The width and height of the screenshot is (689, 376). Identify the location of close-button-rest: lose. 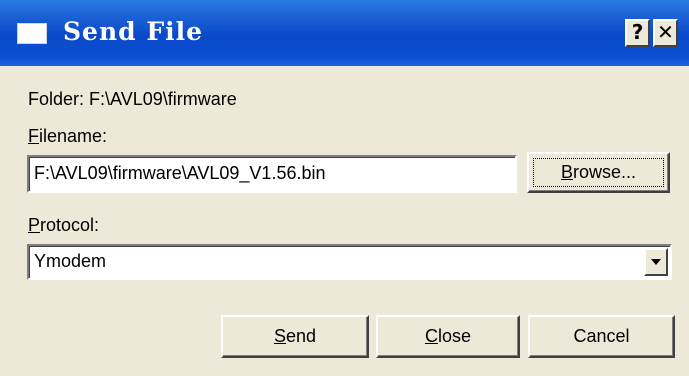
(454, 336).